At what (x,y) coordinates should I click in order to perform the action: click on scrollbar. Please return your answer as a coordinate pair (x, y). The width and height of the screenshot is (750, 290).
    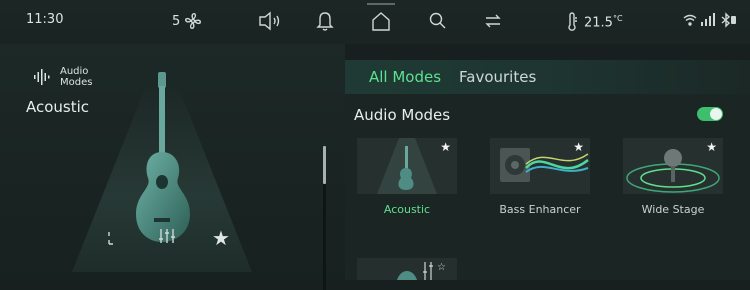
    Looking at the image, I should click on (324, 165).